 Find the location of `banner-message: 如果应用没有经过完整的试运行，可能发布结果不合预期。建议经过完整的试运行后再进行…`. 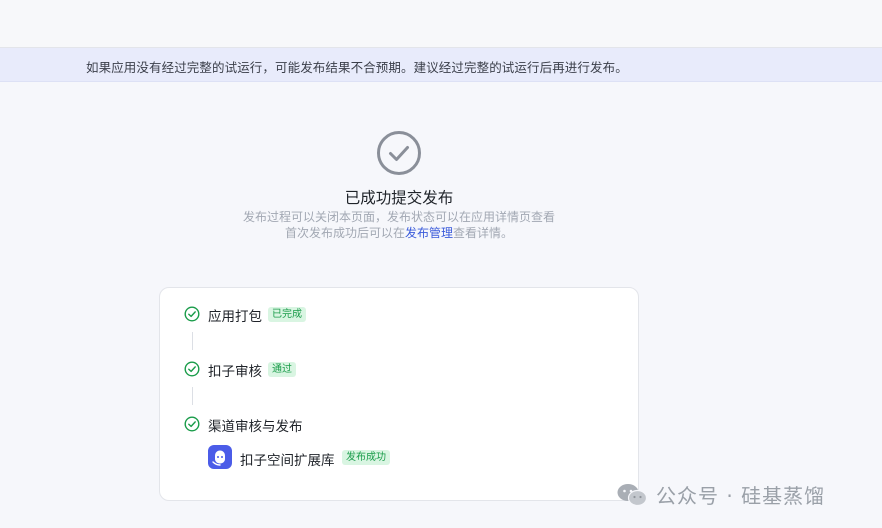

banner-message: 如果应用没有经过完整的试运行，可能发布结果不合预期。建议经过完整的试运行后再进行… is located at coordinates (357, 67).